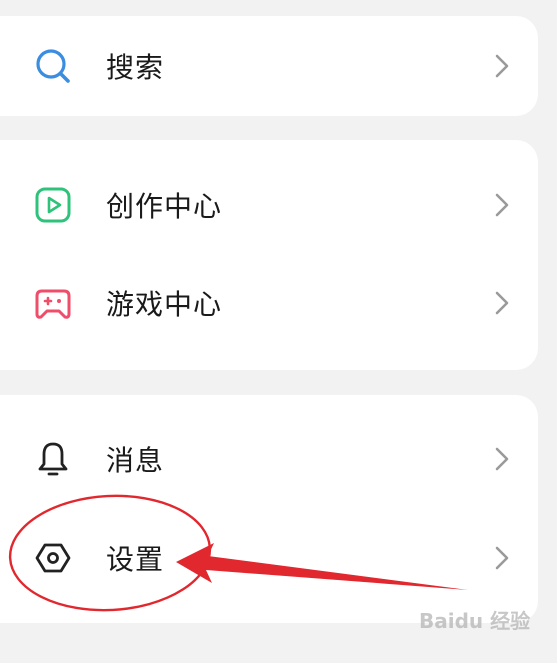 The image size is (557, 663). What do you see at coordinates (475, 621) in the screenshot?
I see `watermark-logo: Baidu 经验` at bounding box center [475, 621].